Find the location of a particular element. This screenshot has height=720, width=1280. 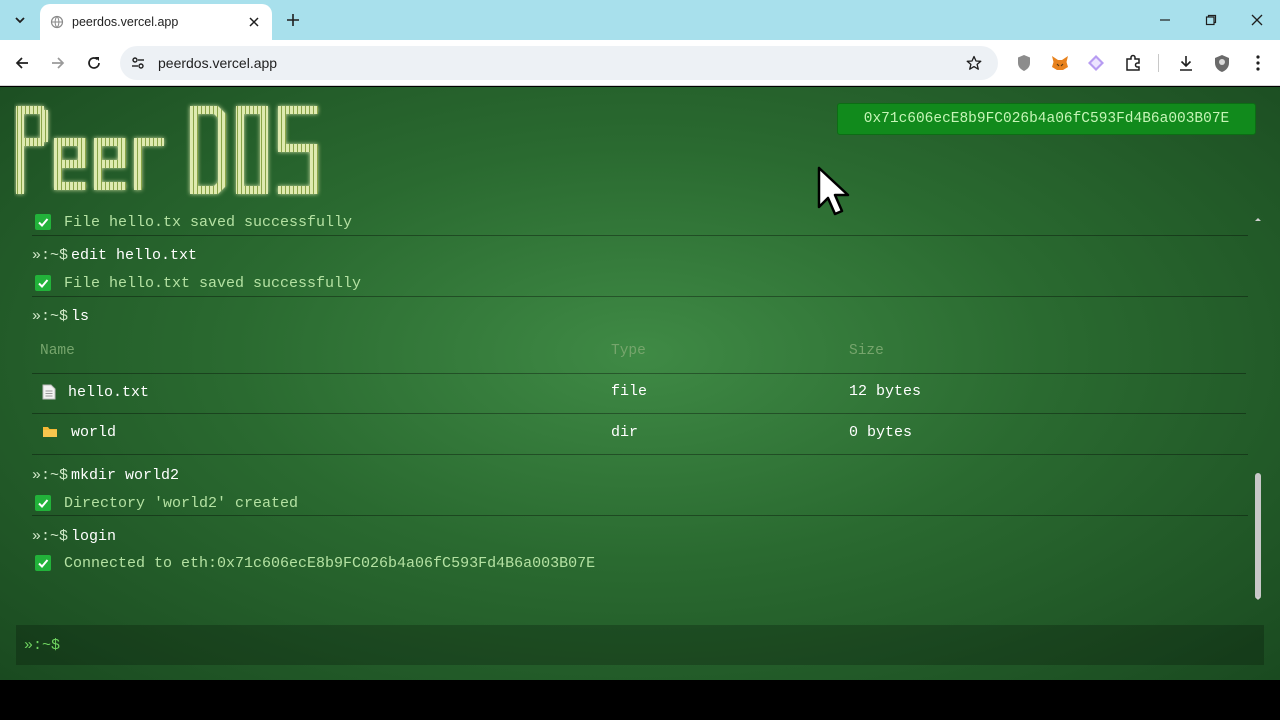

peerdos-logo is located at coordinates (167, 150).